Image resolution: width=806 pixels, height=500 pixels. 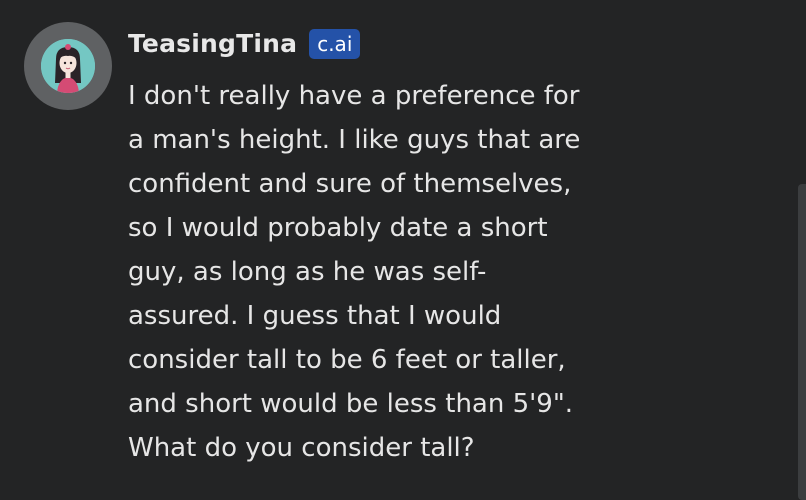 I want to click on message-line: guy, as long as he was self-, so click(x=307, y=272).